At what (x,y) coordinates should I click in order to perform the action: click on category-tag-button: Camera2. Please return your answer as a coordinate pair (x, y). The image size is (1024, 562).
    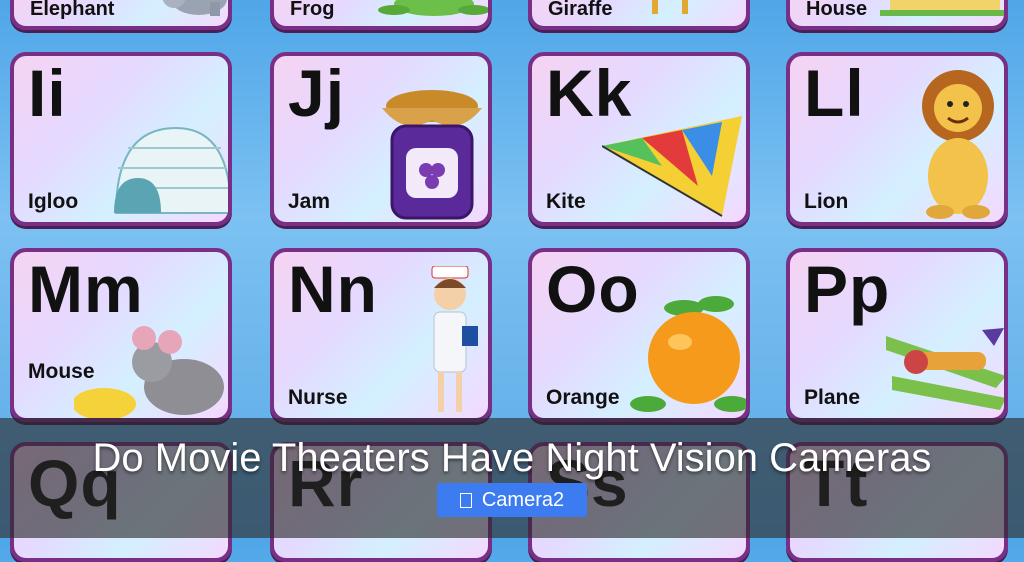
    Looking at the image, I should click on (512, 500).